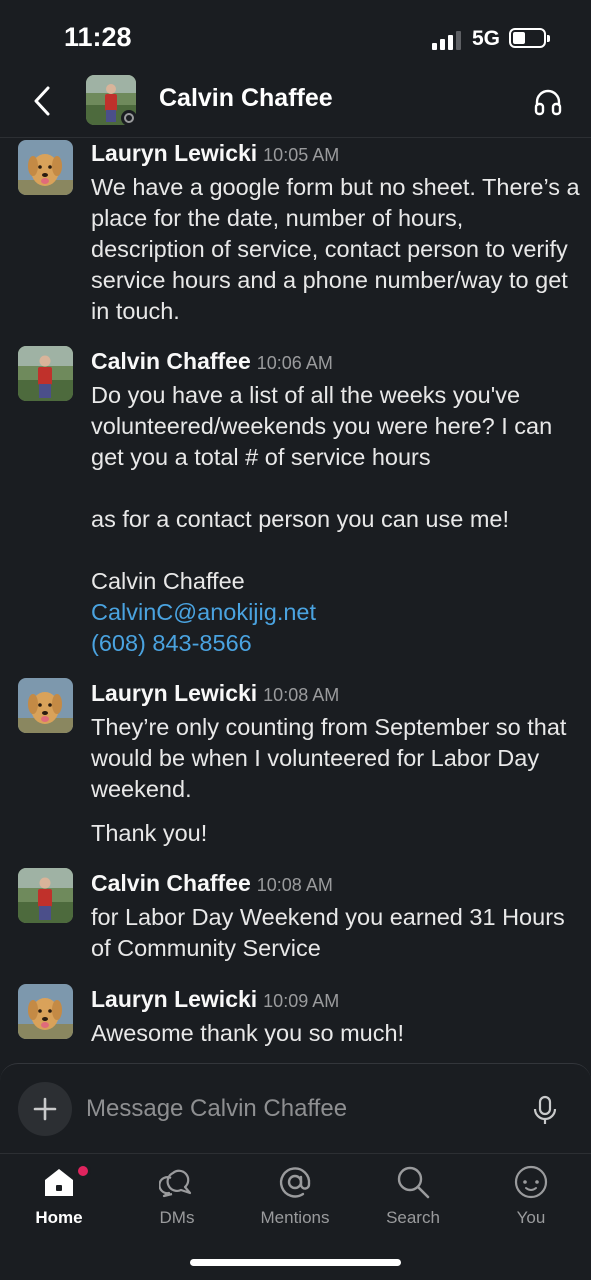 The image size is (591, 1280). What do you see at coordinates (529, 38) in the screenshot?
I see `battery-icon` at bounding box center [529, 38].